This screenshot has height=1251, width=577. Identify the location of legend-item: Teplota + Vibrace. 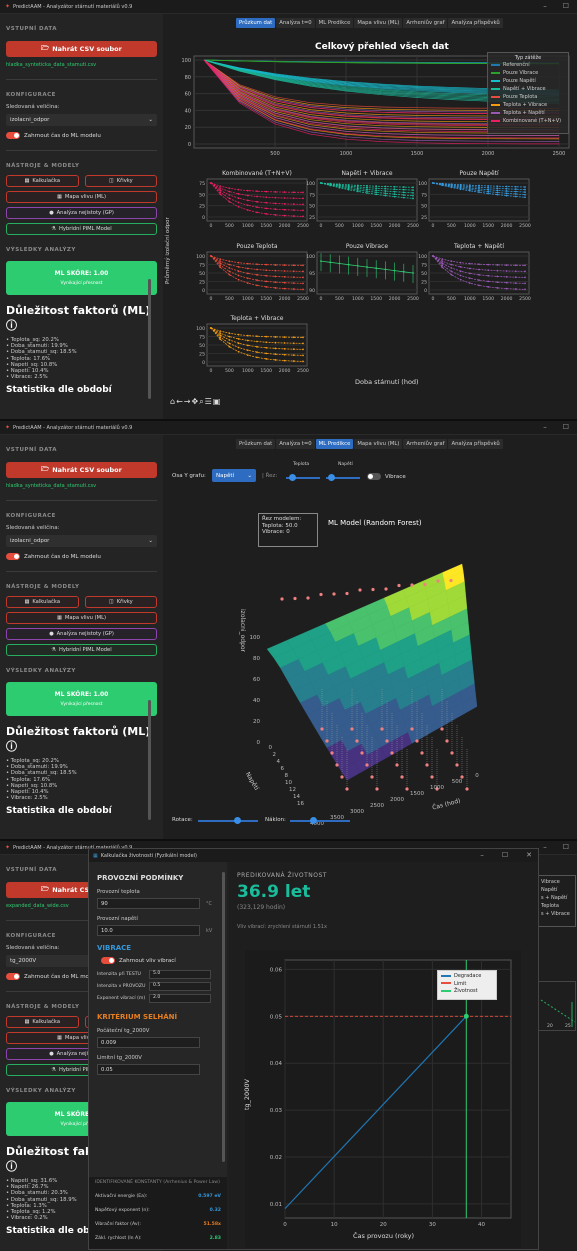
(528, 105).